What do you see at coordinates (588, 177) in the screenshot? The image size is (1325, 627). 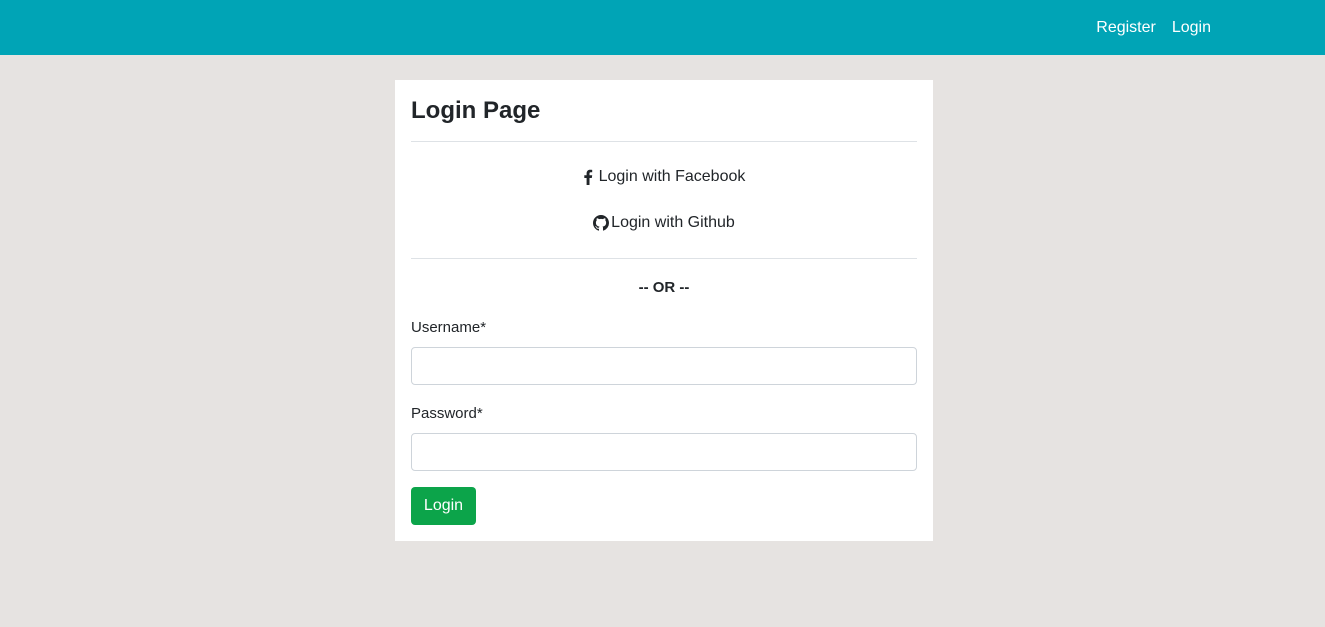 I see `facebook-icon` at bounding box center [588, 177].